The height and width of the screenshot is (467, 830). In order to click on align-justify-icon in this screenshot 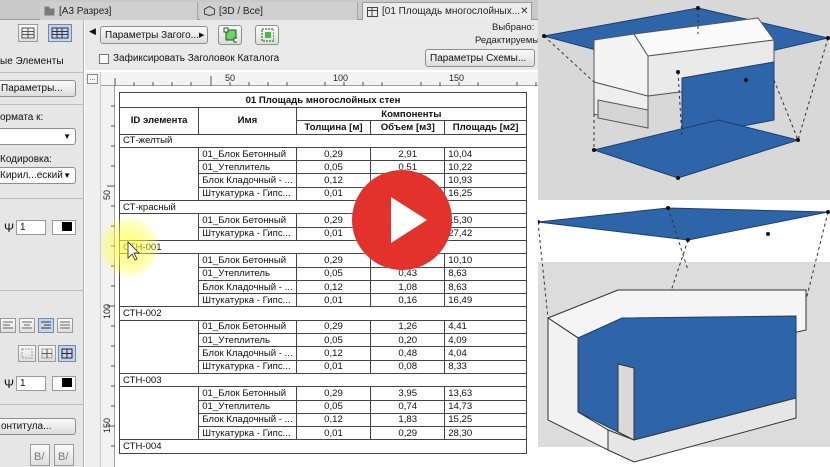, I will do `click(65, 325)`.